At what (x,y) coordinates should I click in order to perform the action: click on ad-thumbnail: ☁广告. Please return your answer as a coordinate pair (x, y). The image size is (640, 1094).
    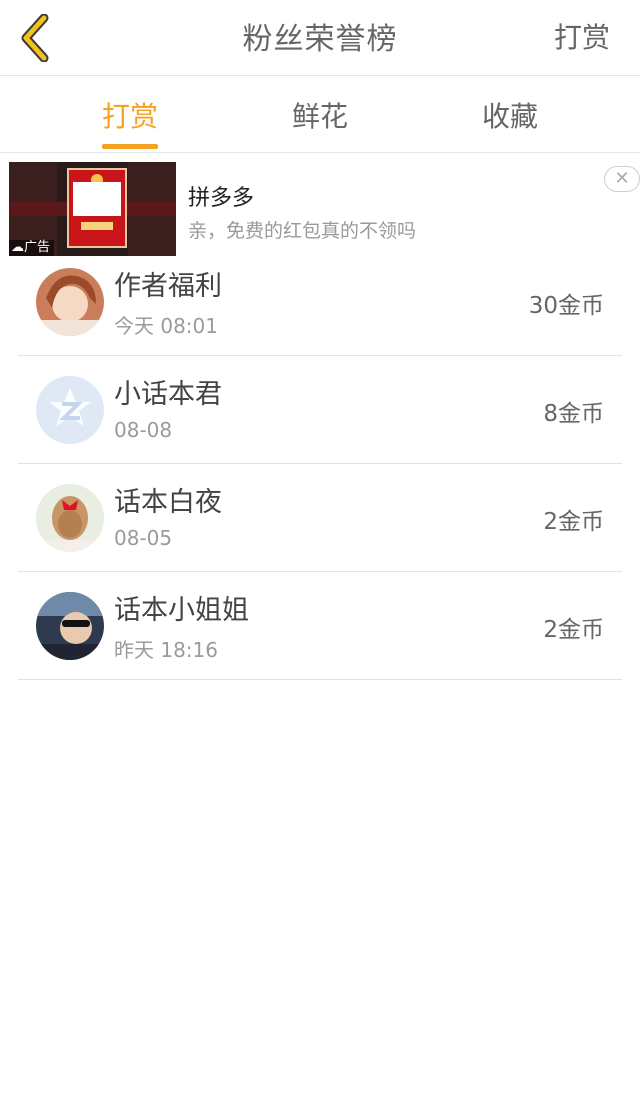
    Looking at the image, I should click on (92, 209).